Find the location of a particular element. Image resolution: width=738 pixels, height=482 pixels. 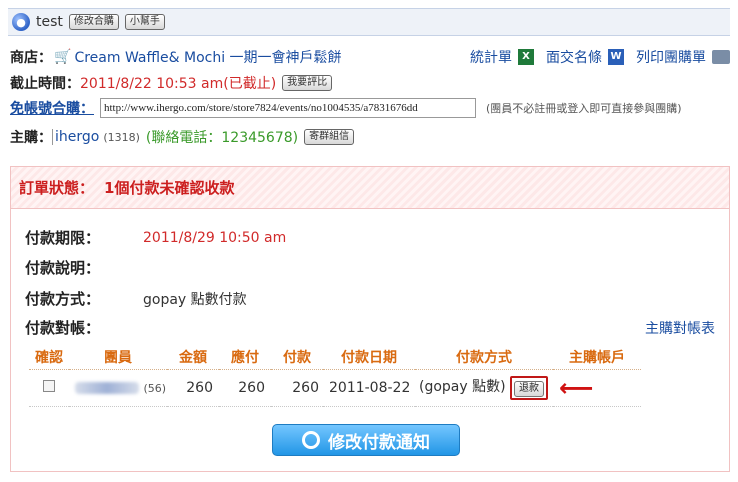

store-label: 商店： is located at coordinates (31, 58).